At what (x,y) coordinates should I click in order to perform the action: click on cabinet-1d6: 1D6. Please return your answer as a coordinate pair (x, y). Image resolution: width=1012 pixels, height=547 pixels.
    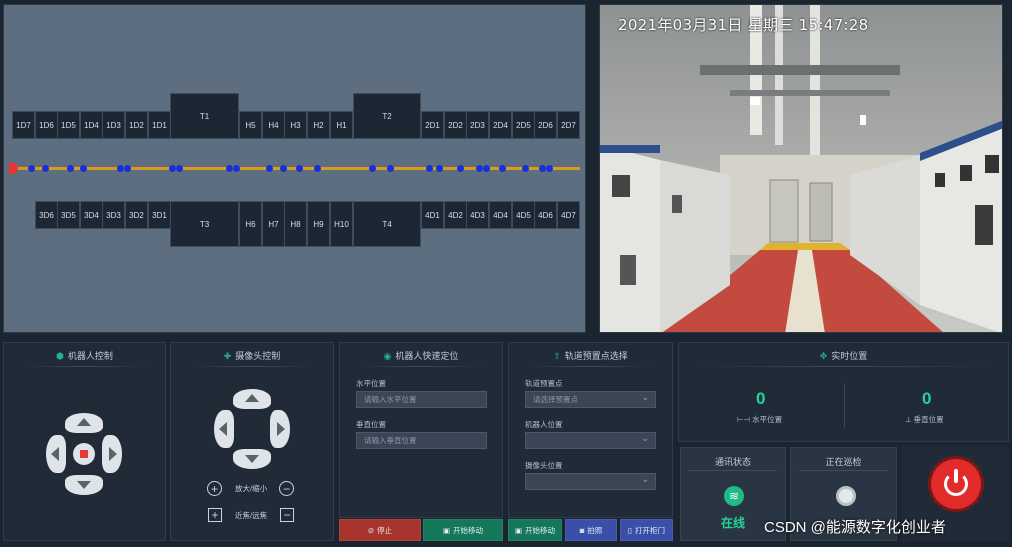
    Looking at the image, I should click on (46, 125).